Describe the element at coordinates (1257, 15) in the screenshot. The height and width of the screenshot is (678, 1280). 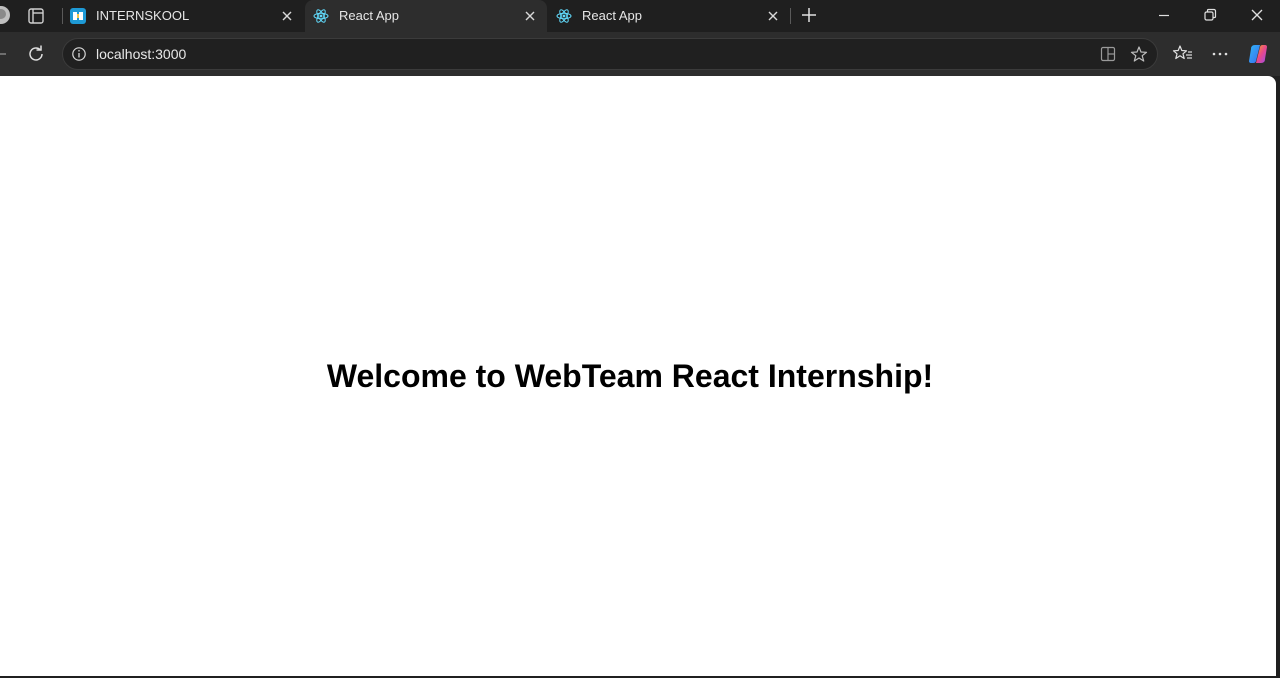
I see `close-window-icon` at that location.